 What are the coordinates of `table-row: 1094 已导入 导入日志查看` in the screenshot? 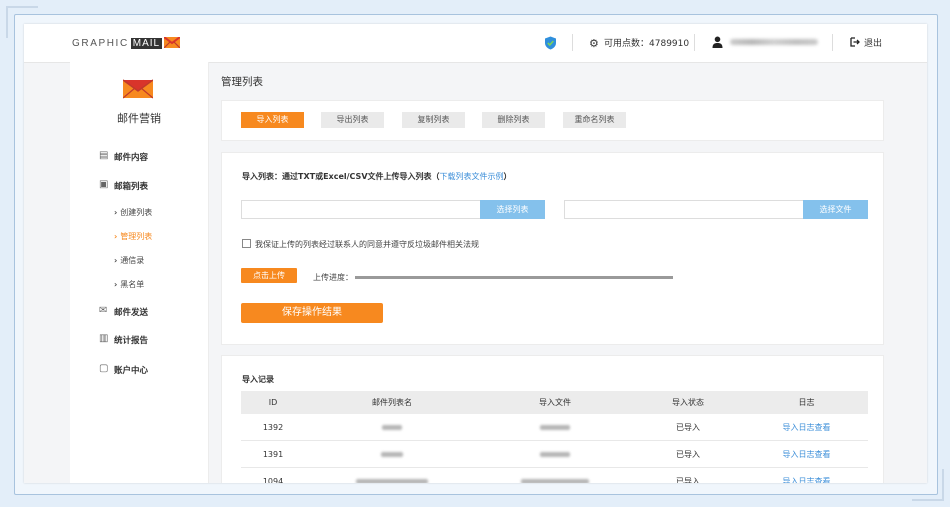 It's located at (554, 475).